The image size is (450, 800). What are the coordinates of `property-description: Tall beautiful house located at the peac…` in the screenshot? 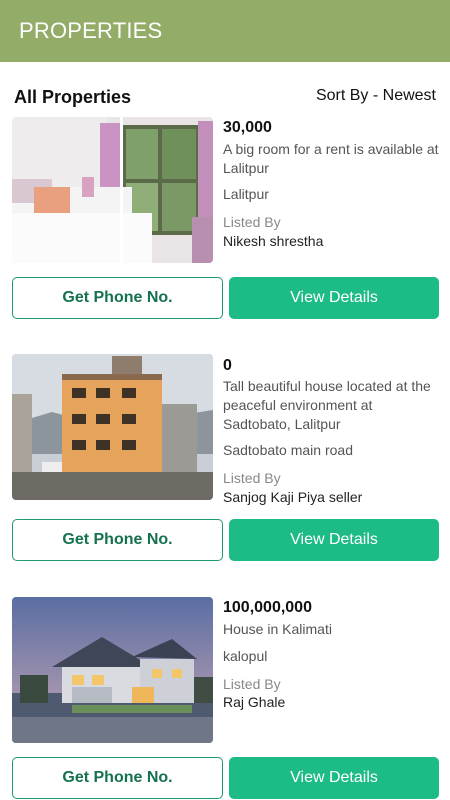 It's located at (327, 405).